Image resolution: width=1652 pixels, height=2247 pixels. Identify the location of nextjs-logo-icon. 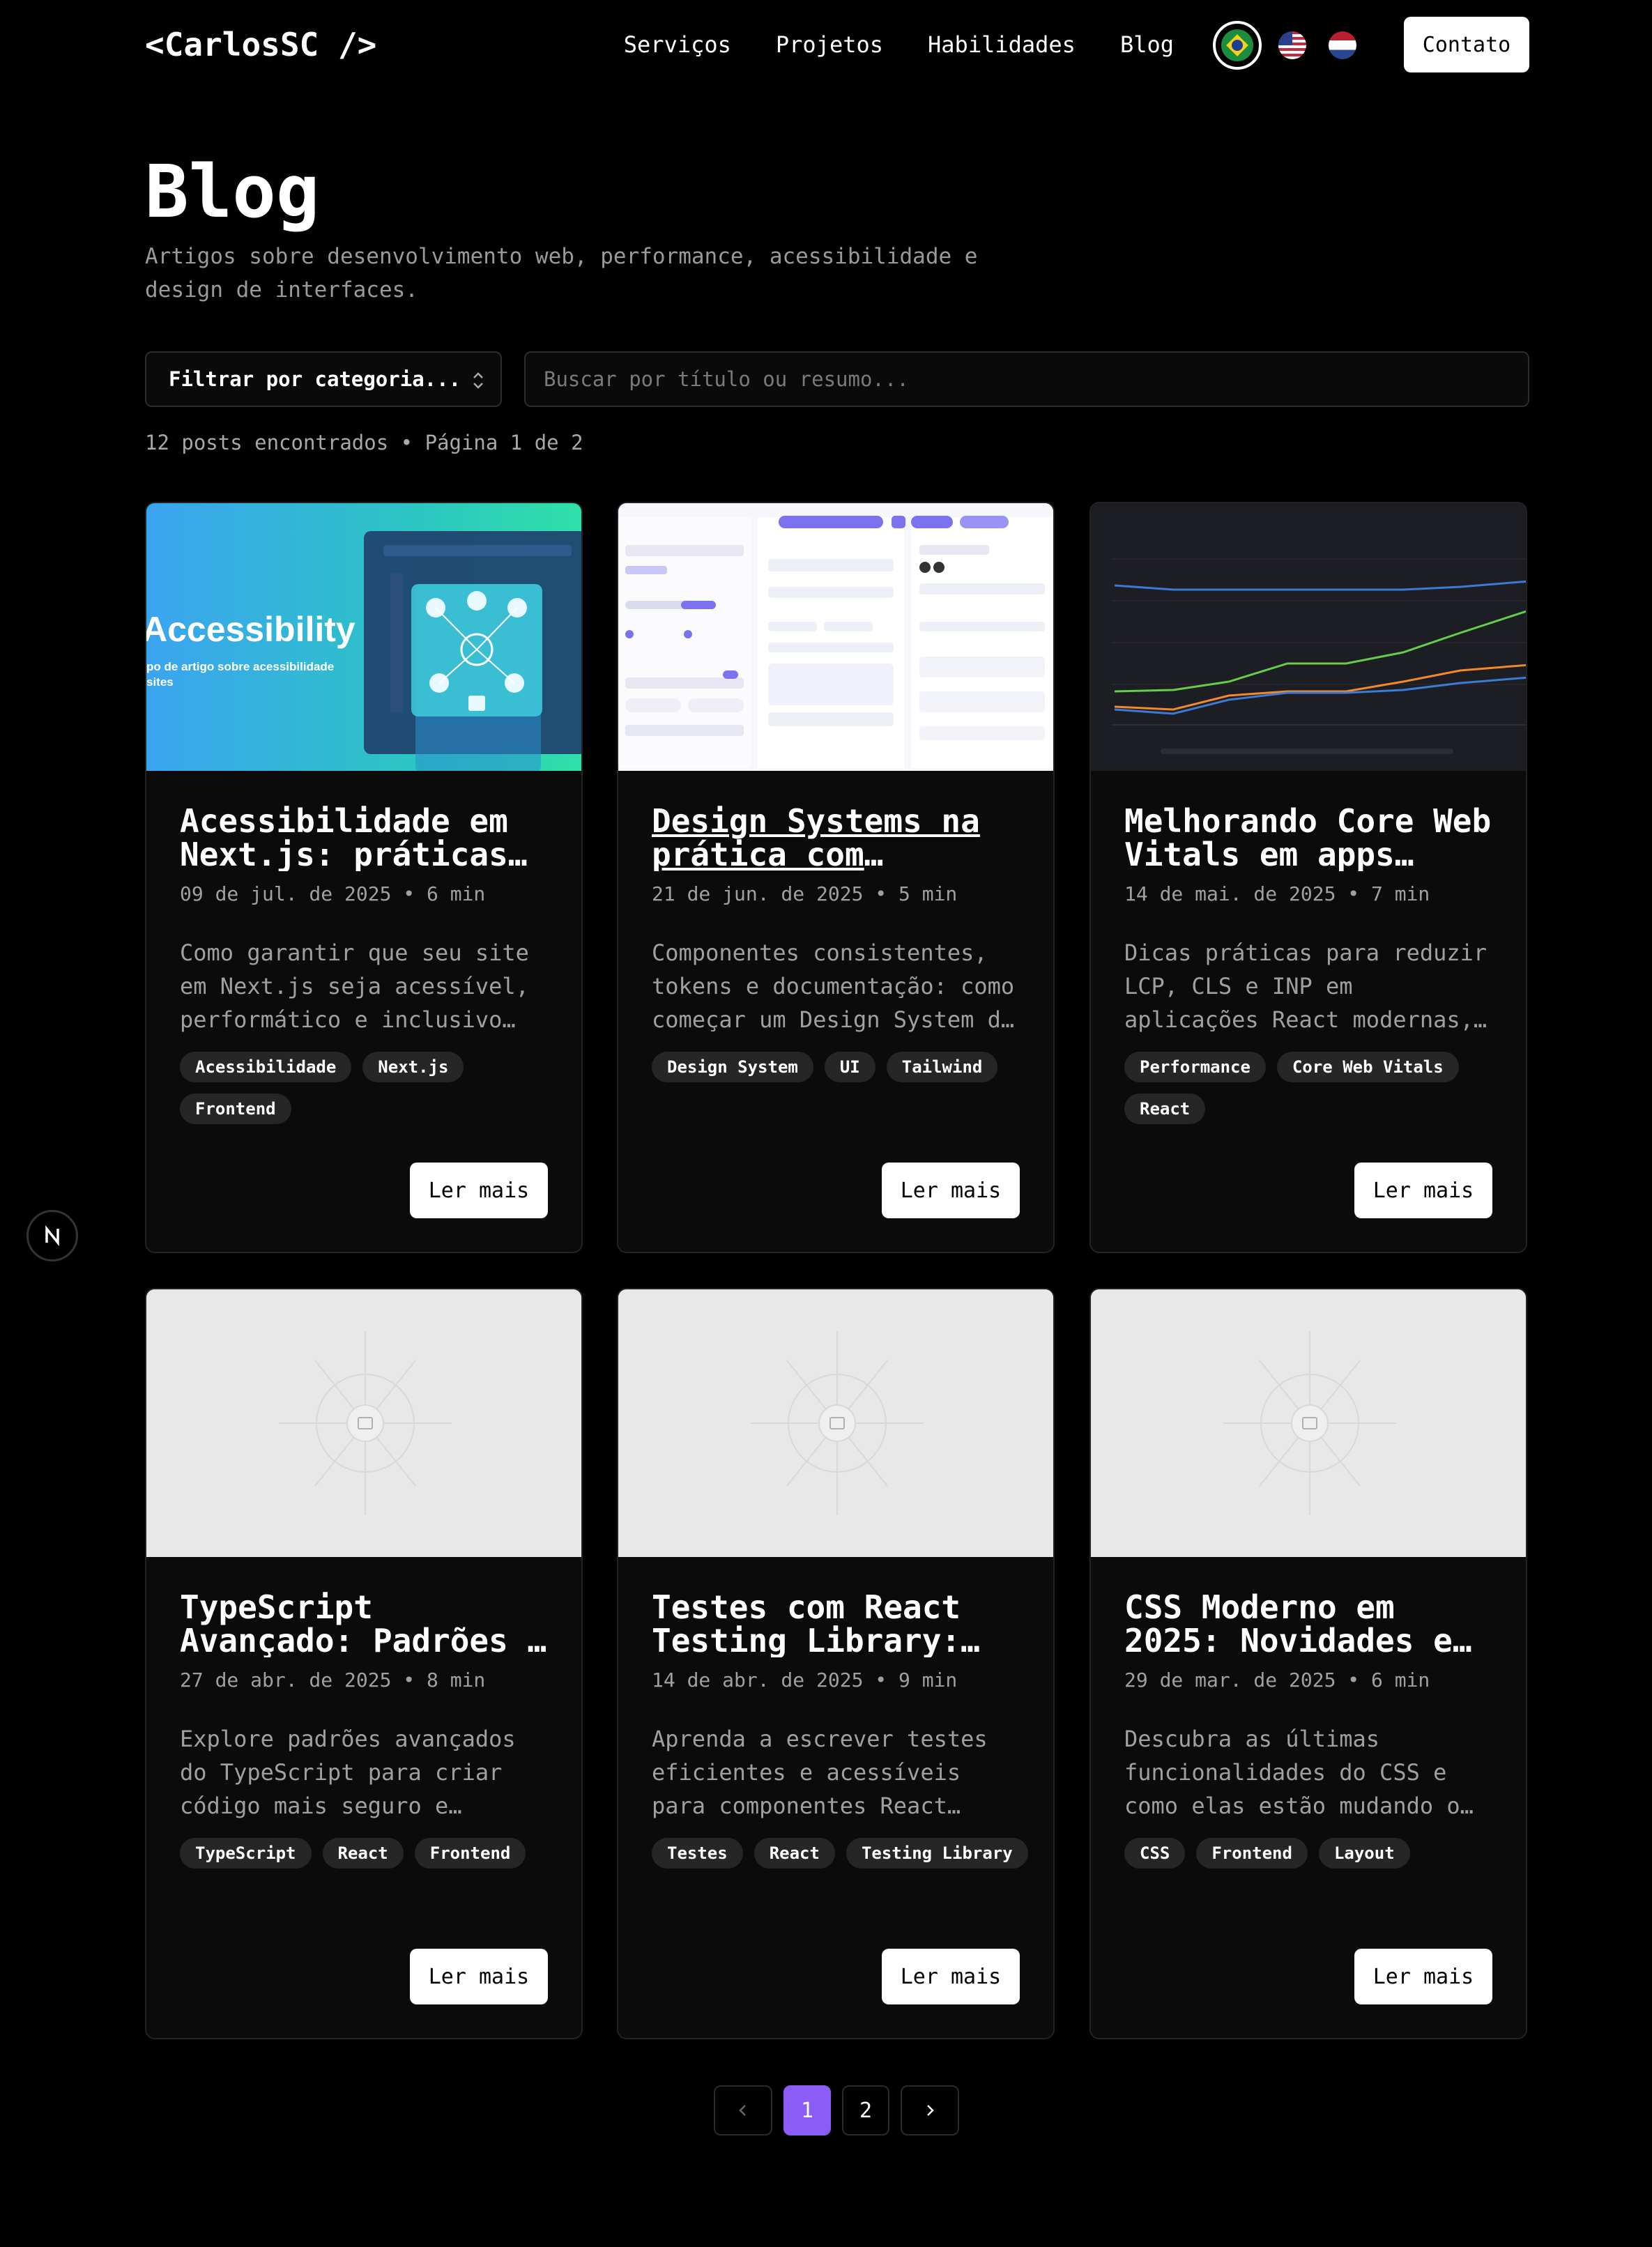
(52, 1235).